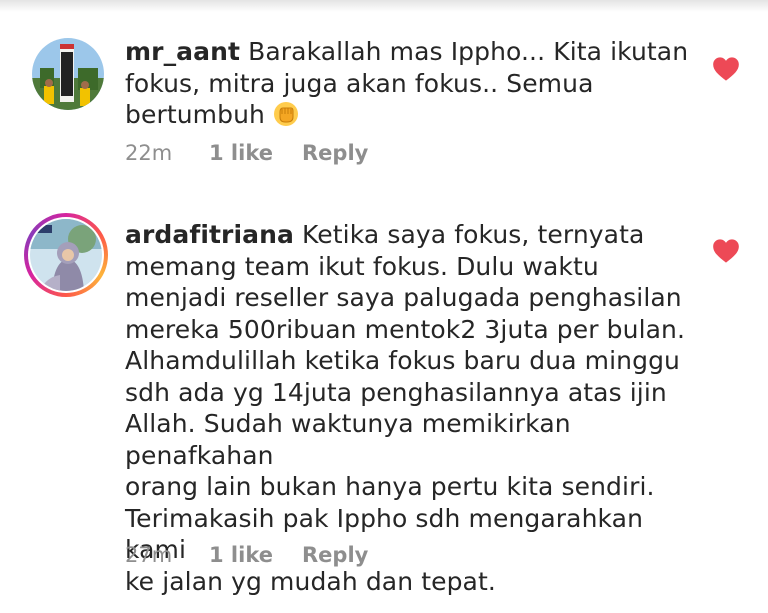 The height and width of the screenshot is (613, 768). Describe the element at coordinates (195, 114) in the screenshot. I see `comment-text-line: bertumbuh` at that location.